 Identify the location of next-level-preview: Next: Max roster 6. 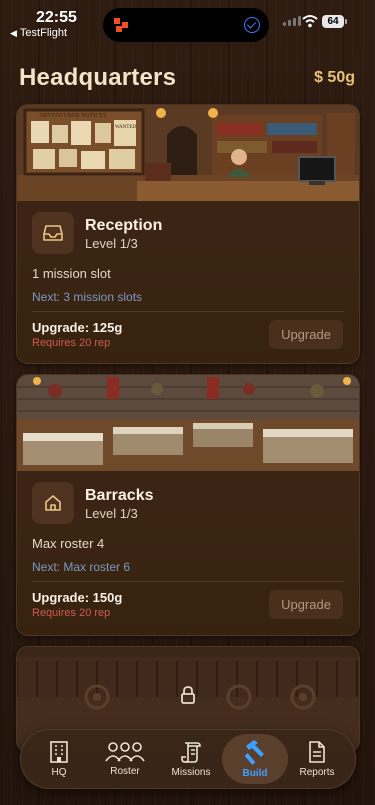
(81, 567).